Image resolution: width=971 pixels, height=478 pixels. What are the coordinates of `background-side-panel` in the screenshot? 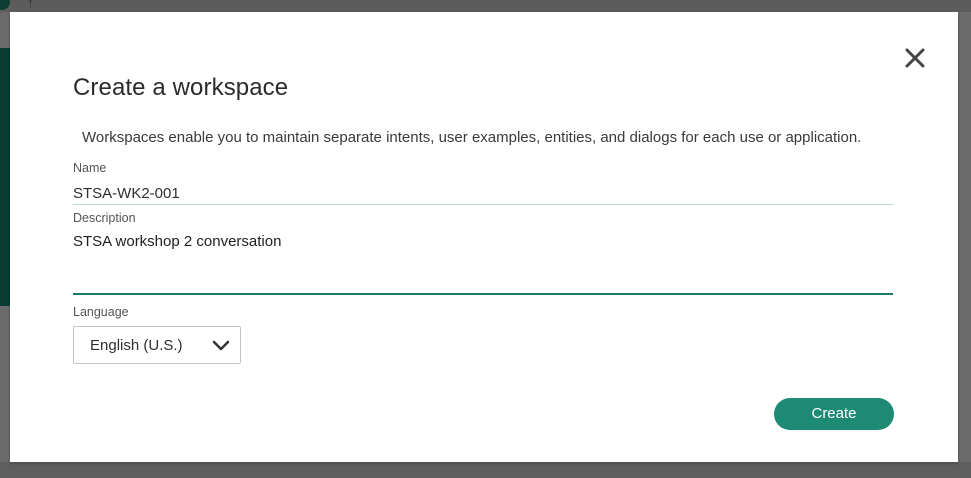 It's located at (5, 177).